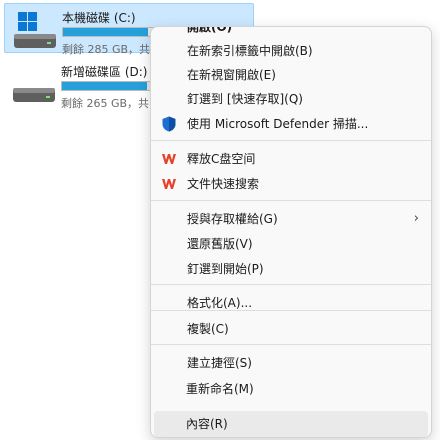 The width and height of the screenshot is (440, 440). Describe the element at coordinates (105, 32) in the screenshot. I see `drive-c-usage-fill` at that location.